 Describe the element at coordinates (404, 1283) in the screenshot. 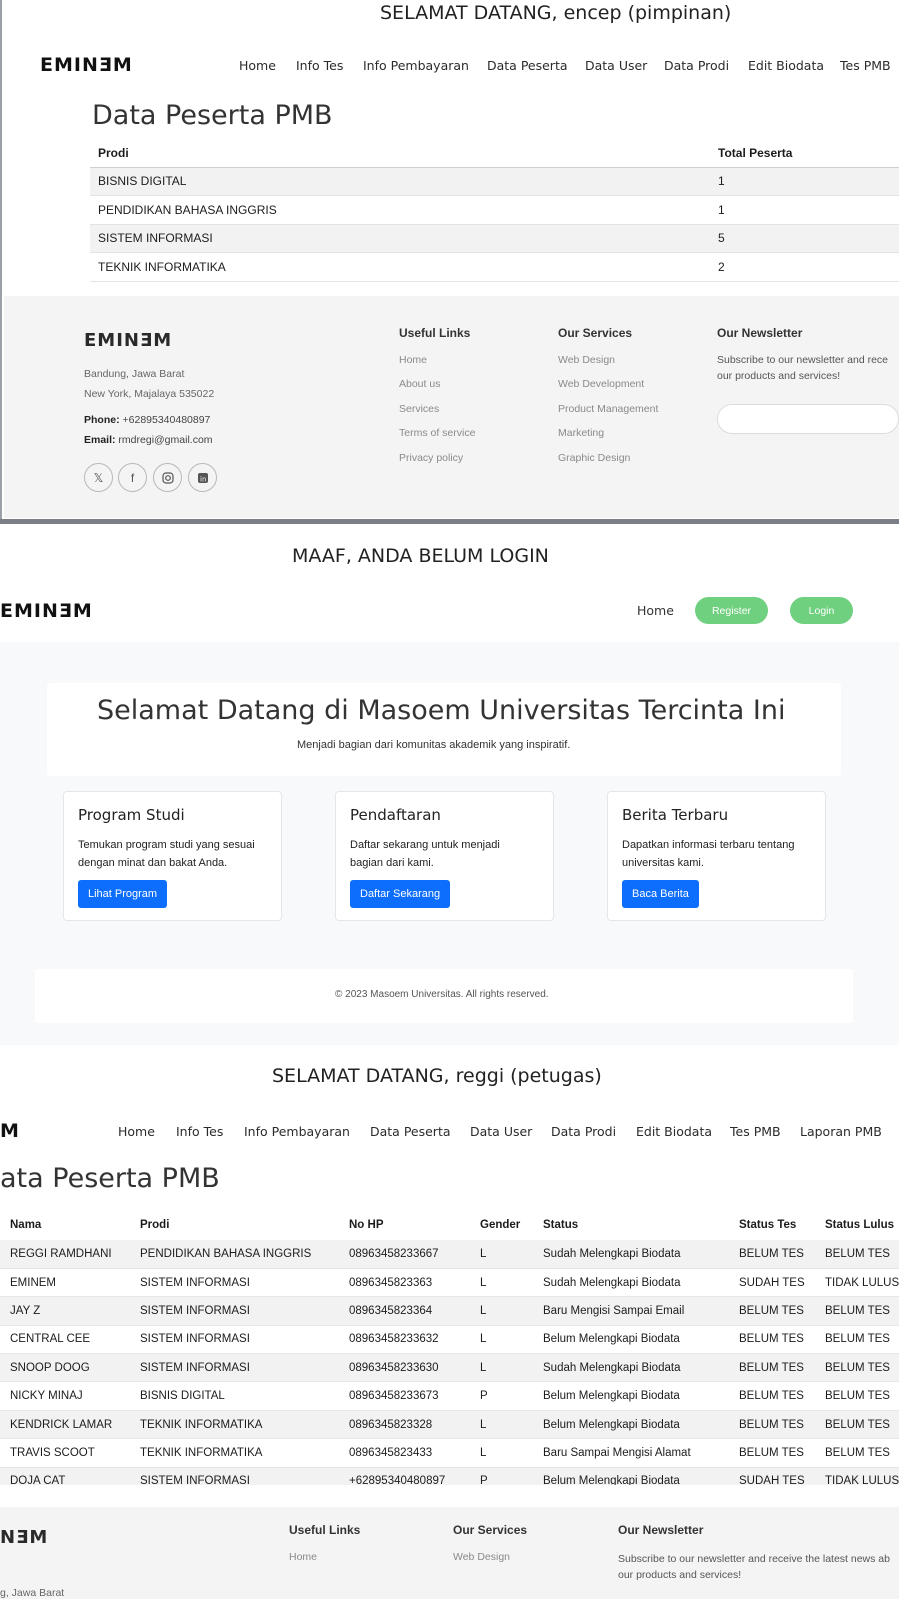

I see `cell-no-hp: 0896345823363` at that location.